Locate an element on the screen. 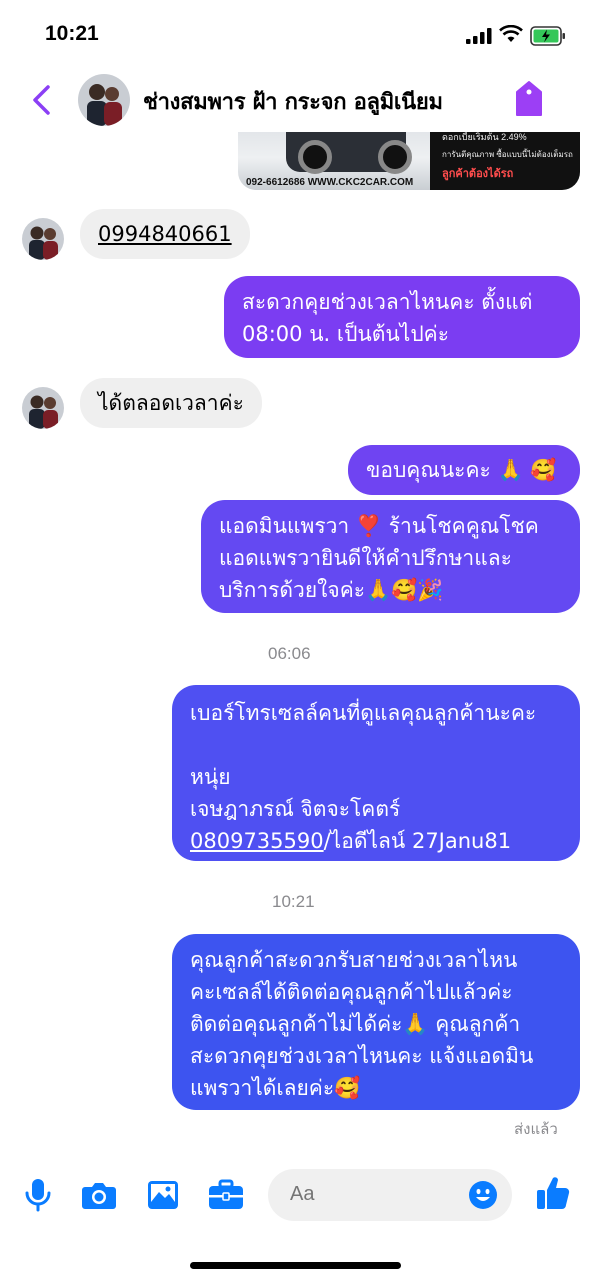  sent-status: ส่งแล้ว is located at coordinates (536, 1129).